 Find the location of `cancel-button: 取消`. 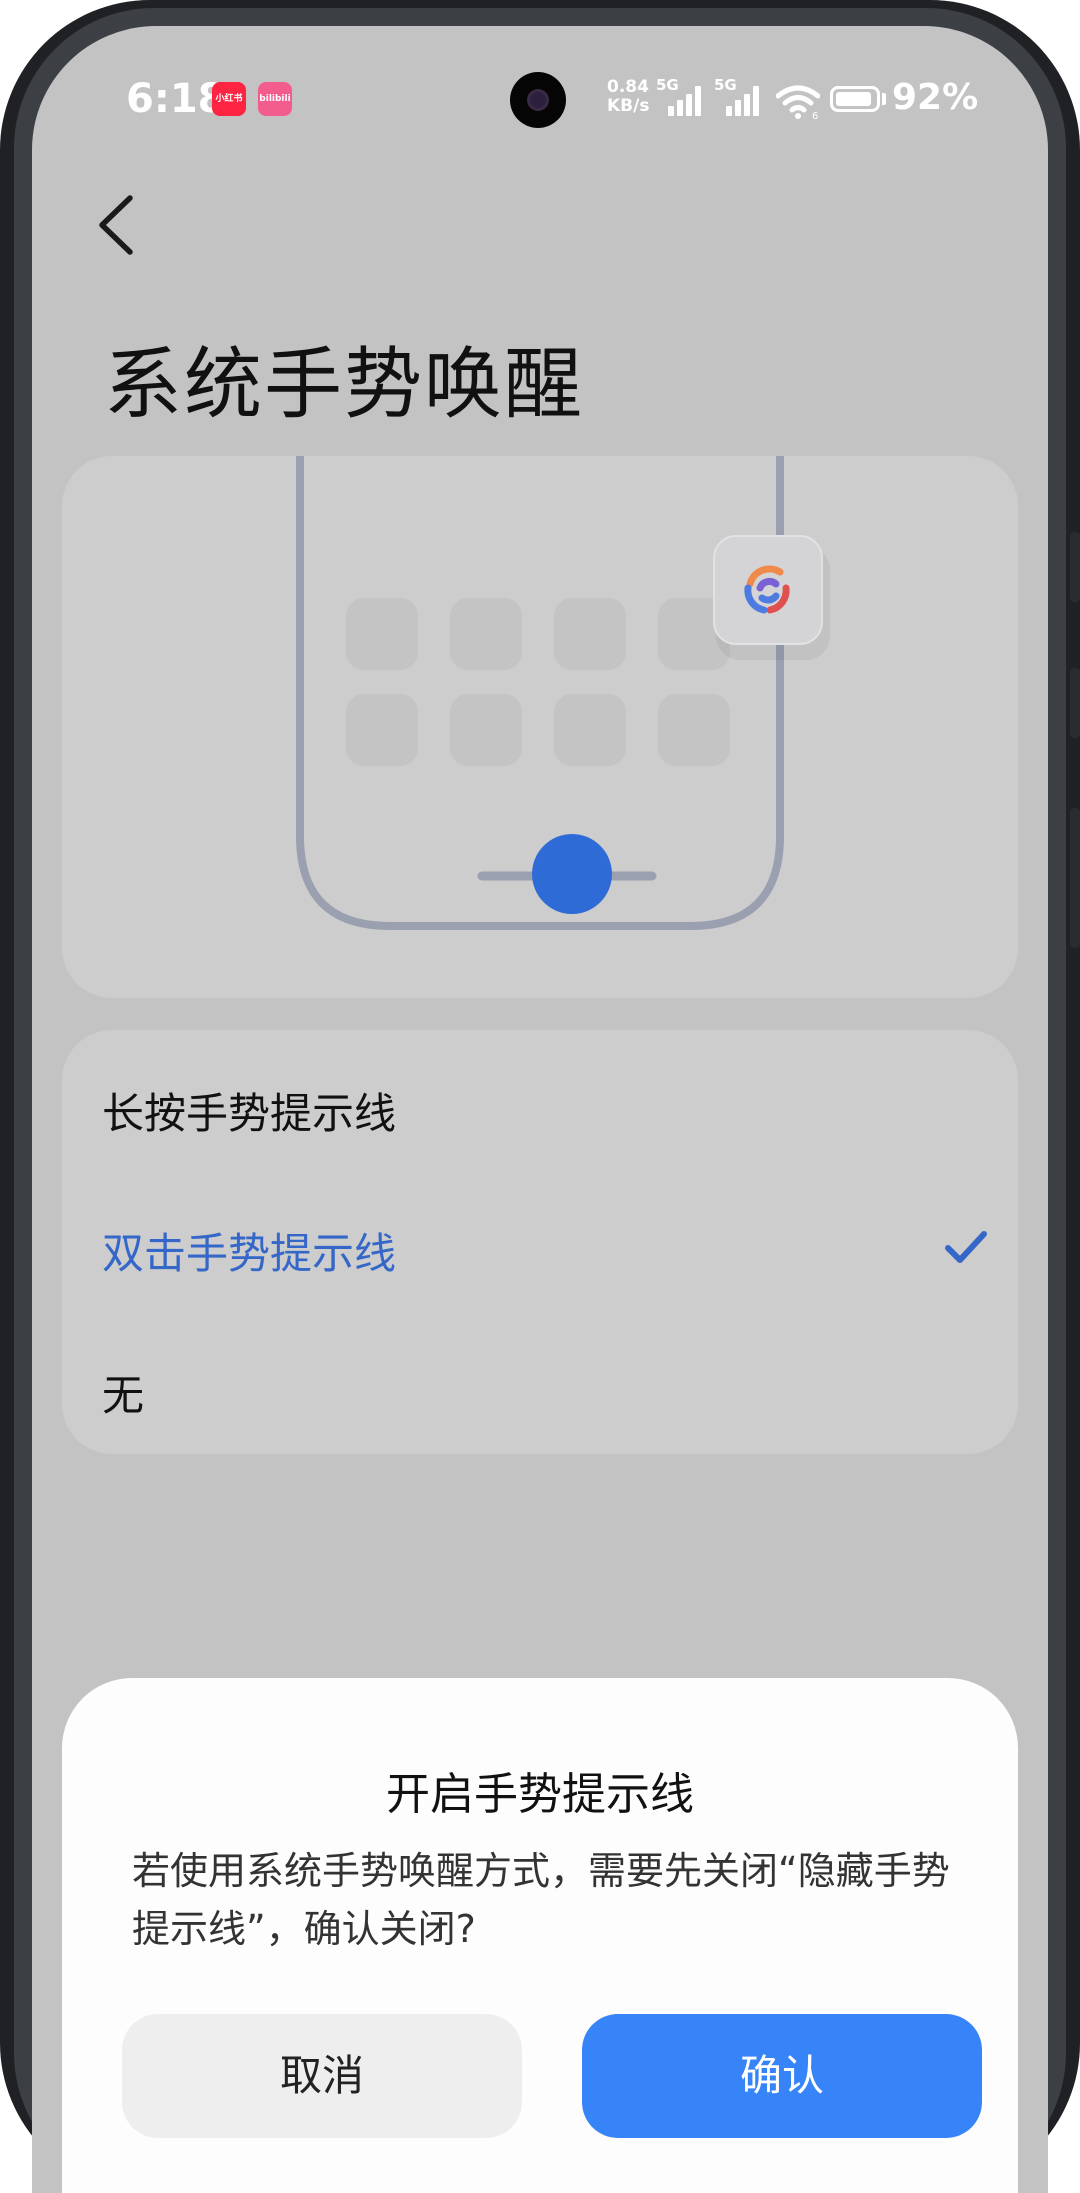

cancel-button: 取消 is located at coordinates (322, 2076).